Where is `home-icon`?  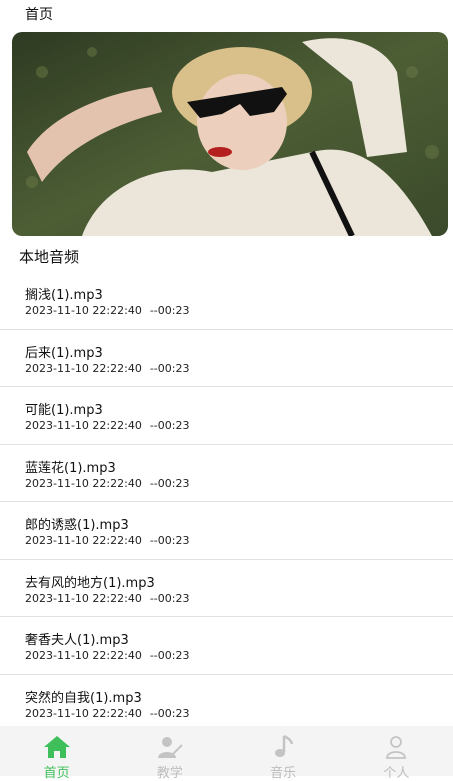 home-icon is located at coordinates (56, 747).